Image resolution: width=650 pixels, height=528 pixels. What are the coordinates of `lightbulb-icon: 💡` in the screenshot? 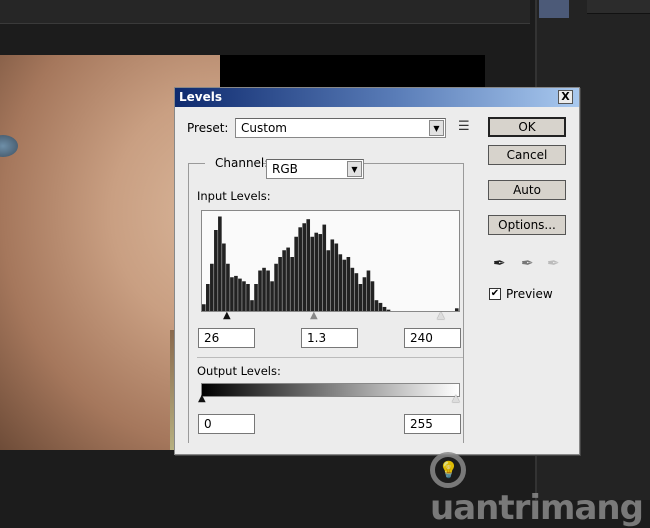 It's located at (448, 469).